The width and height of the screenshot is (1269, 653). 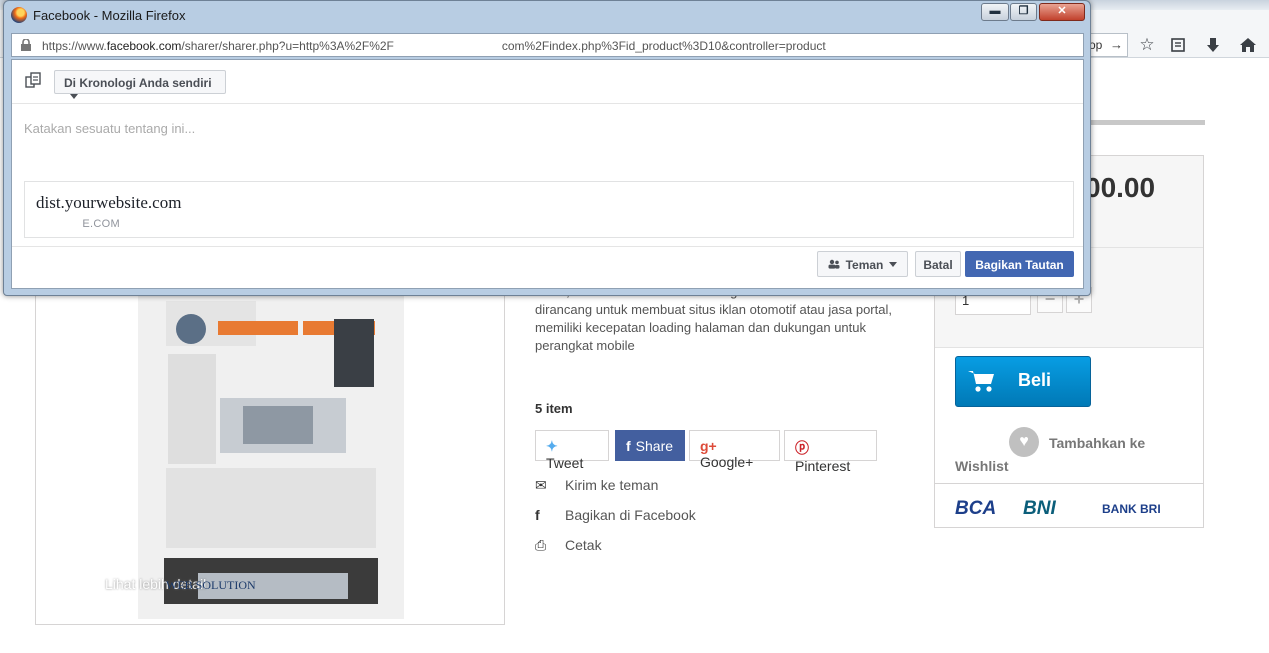 I want to click on bri-logo: BANK BRI, so click(x=1131, y=509).